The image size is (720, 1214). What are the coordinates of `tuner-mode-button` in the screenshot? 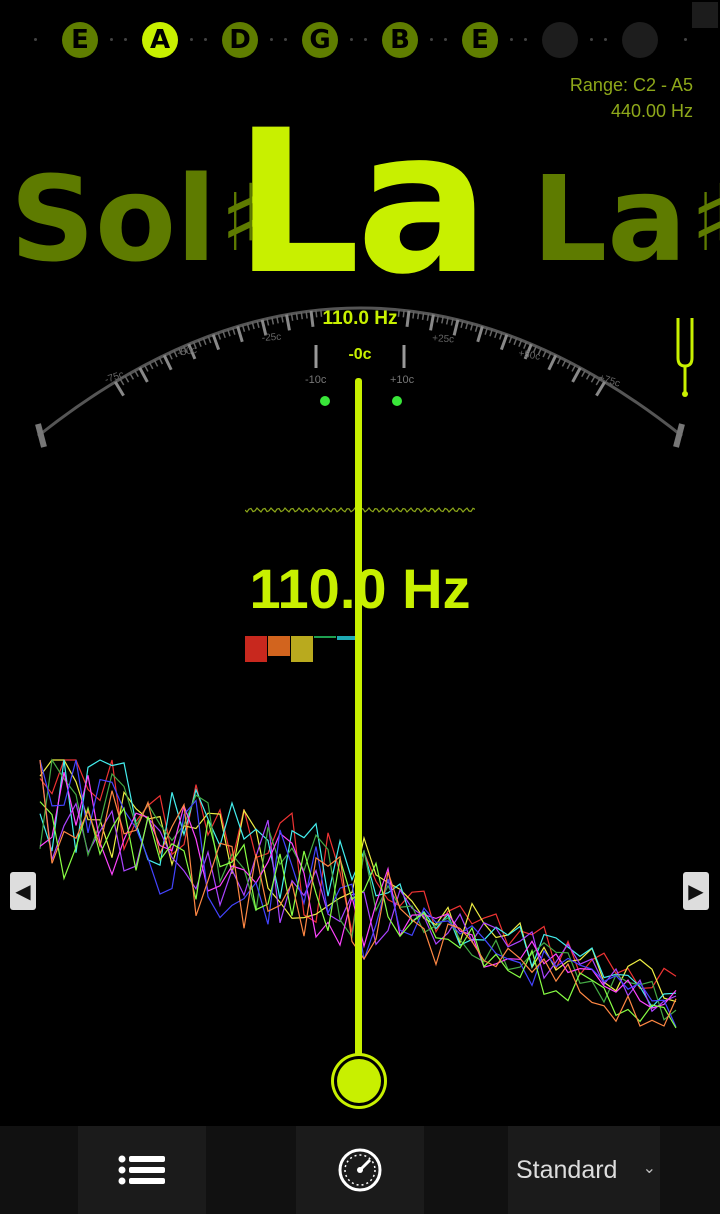 It's located at (360, 1170).